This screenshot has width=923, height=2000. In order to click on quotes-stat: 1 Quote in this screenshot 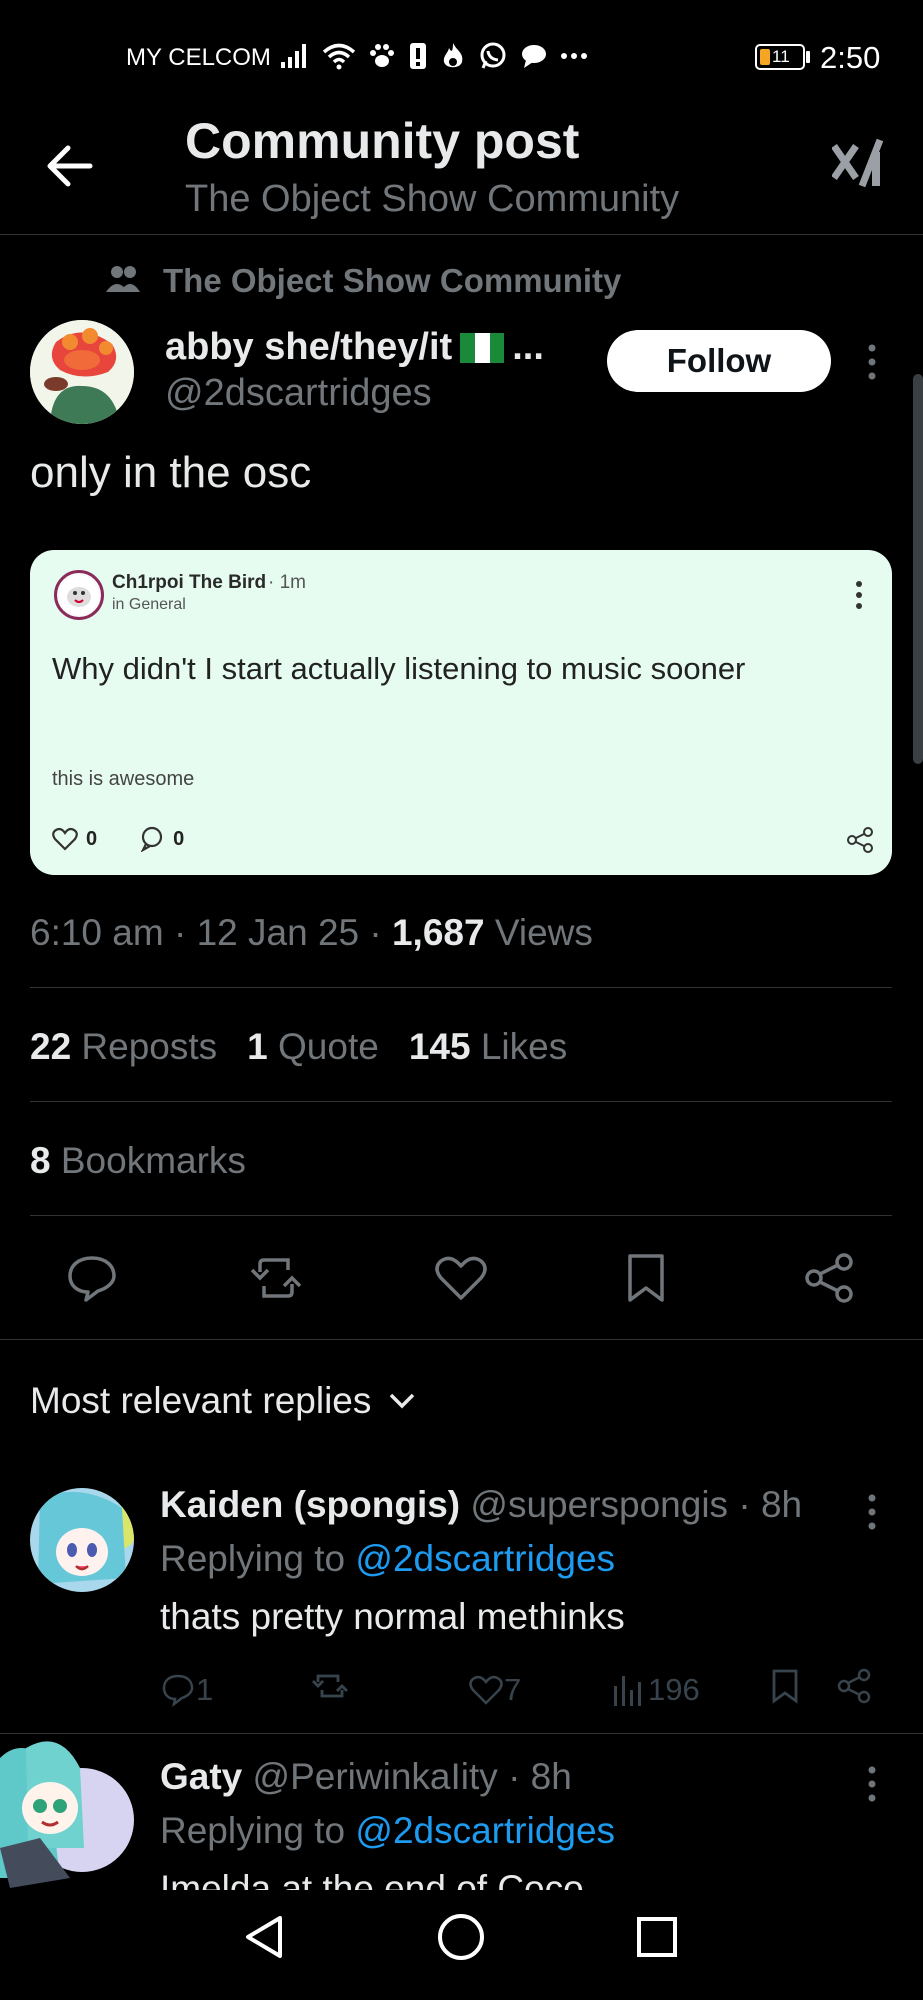, I will do `click(313, 1047)`.